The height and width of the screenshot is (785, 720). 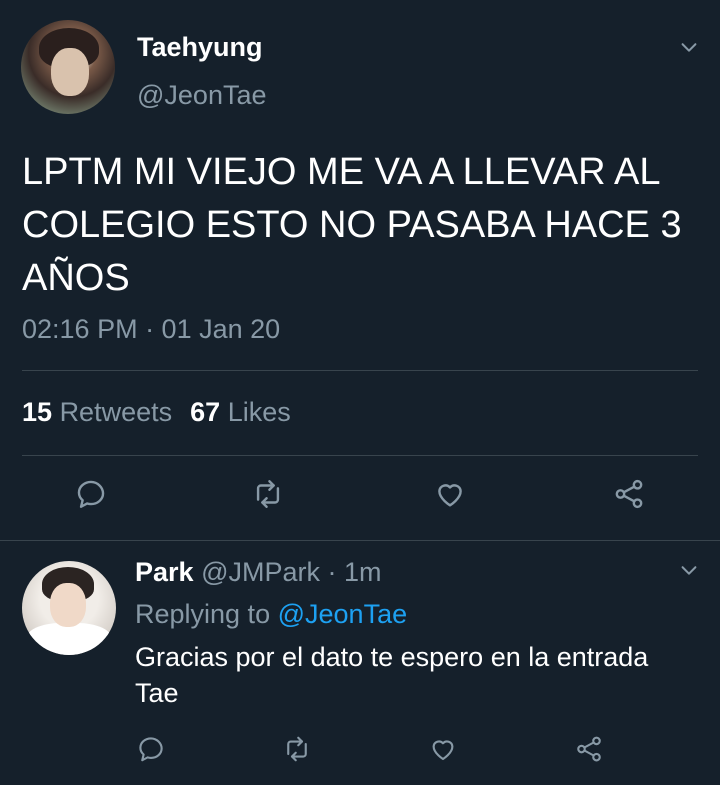 I want to click on user-handle: @JeonTae, so click(x=202, y=95).